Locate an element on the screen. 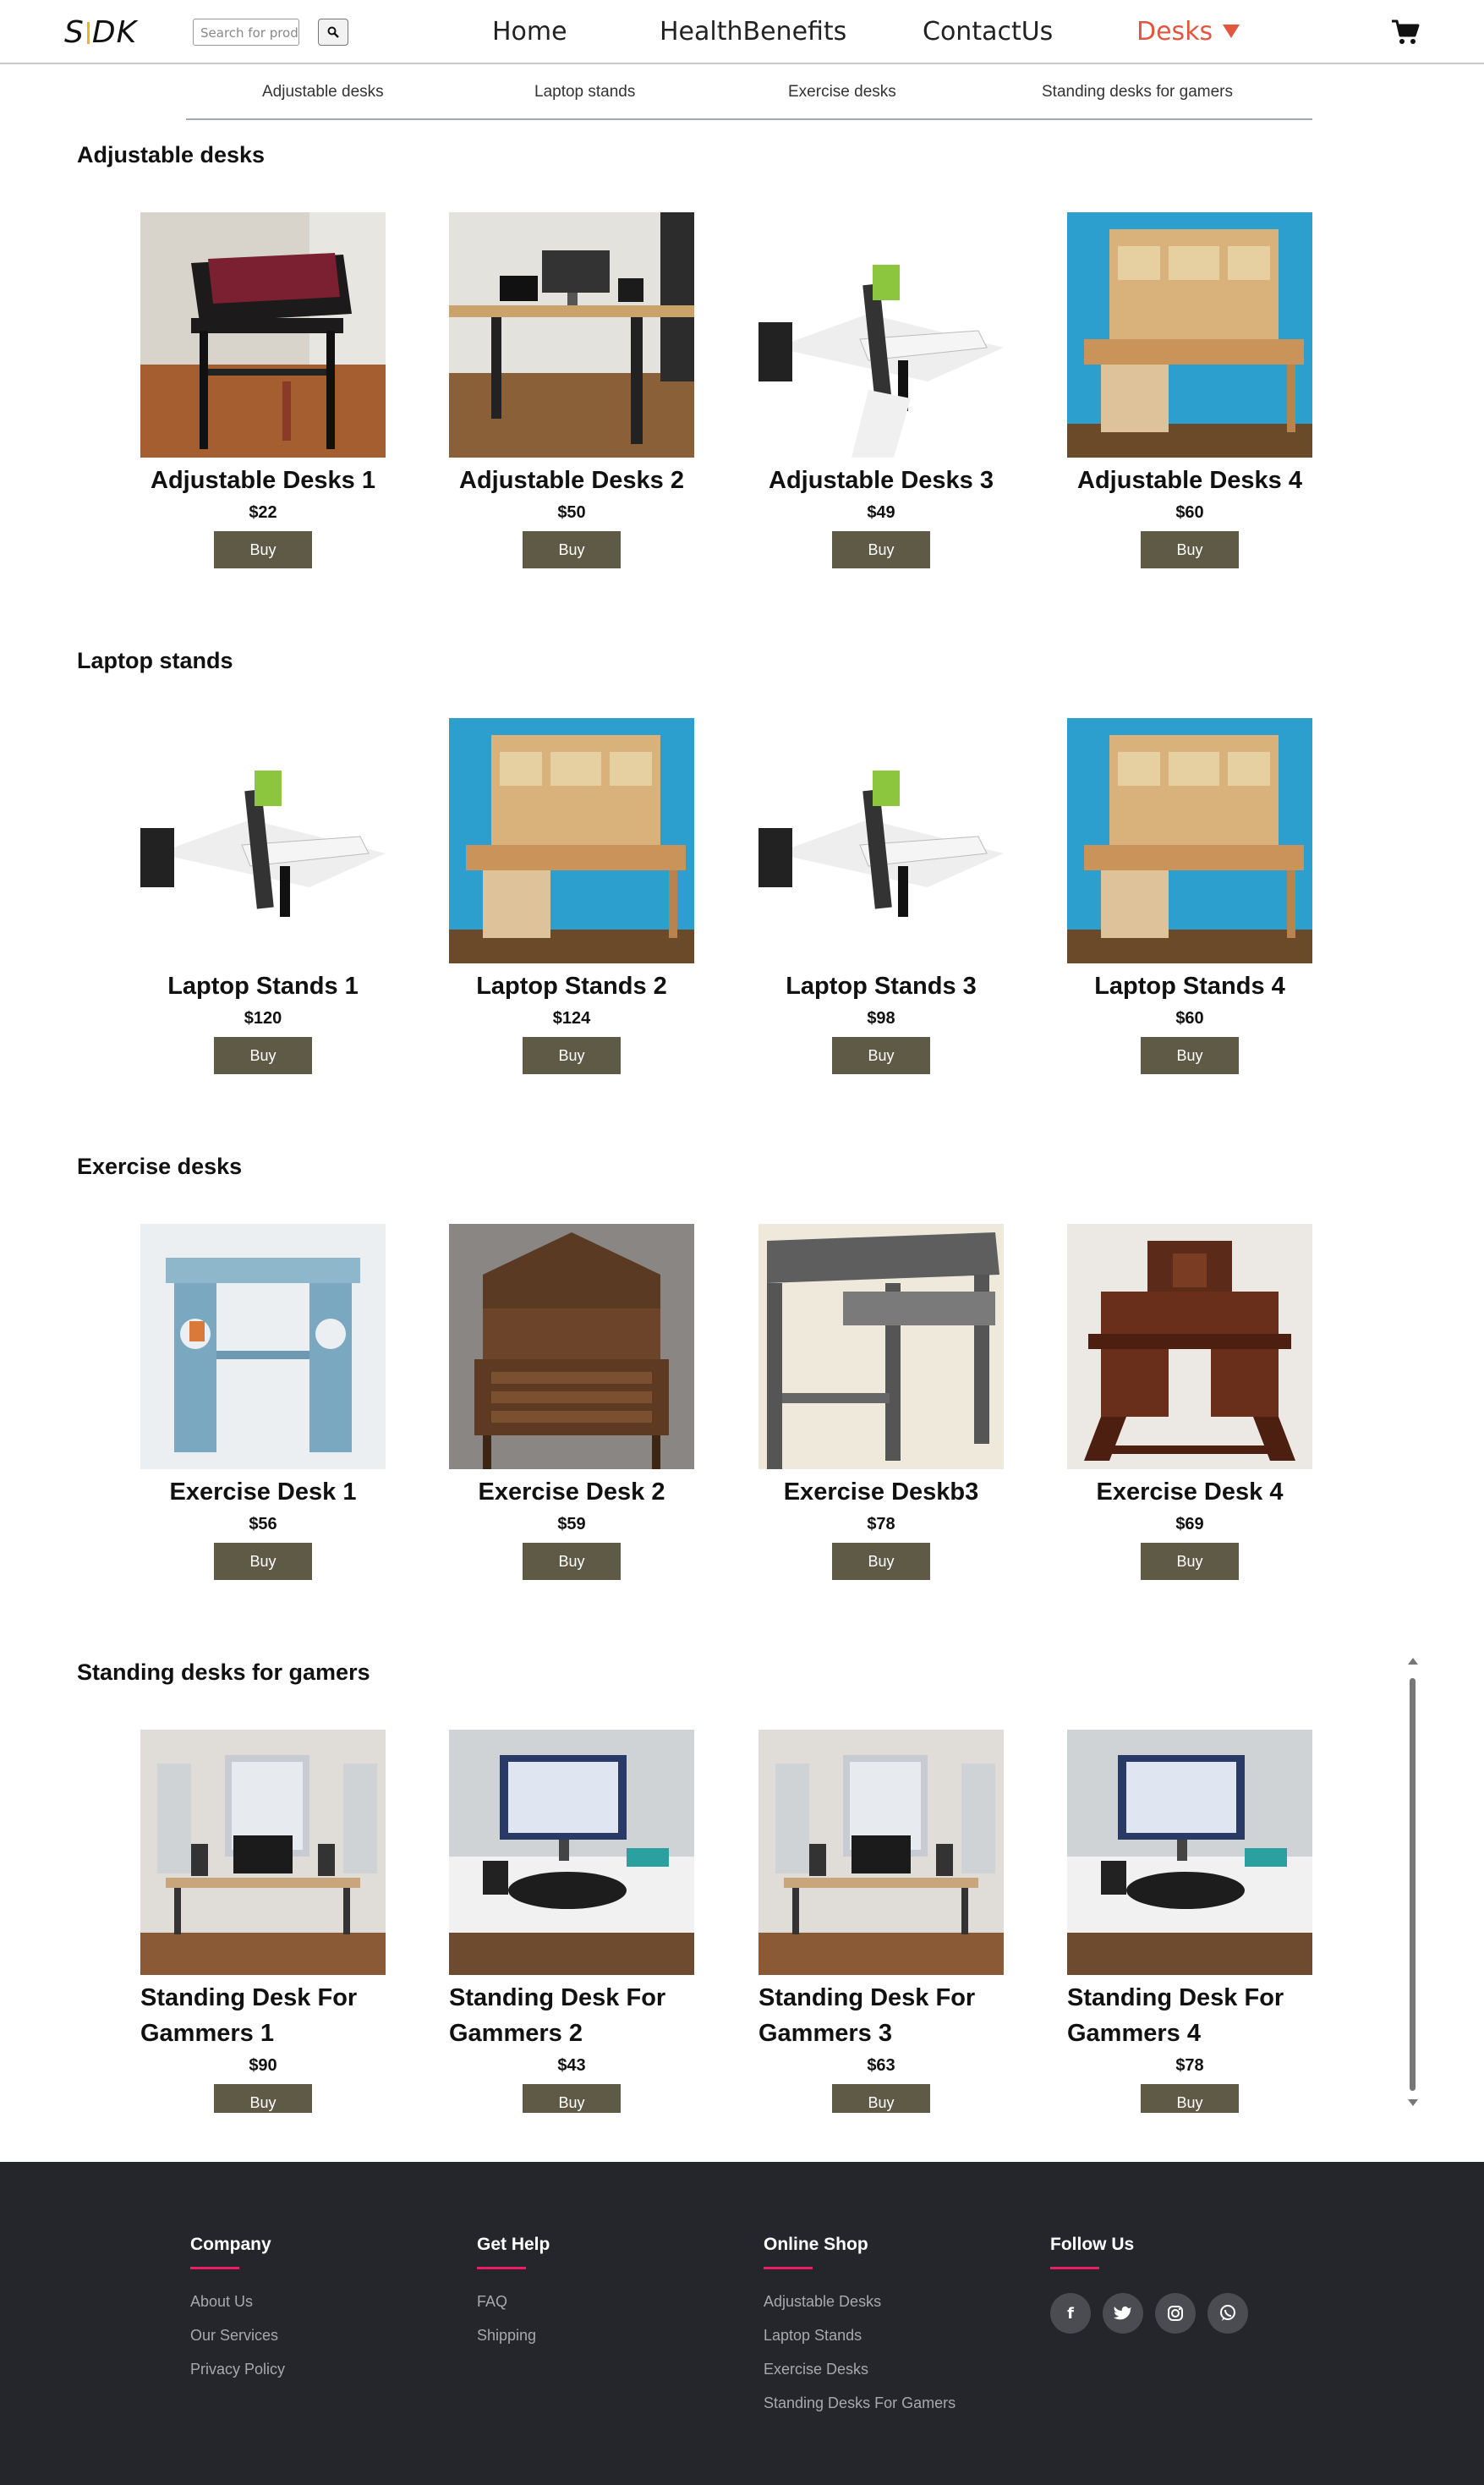 The width and height of the screenshot is (1484, 2485). scroll-up-arrow-icon is located at coordinates (1413, 1662).